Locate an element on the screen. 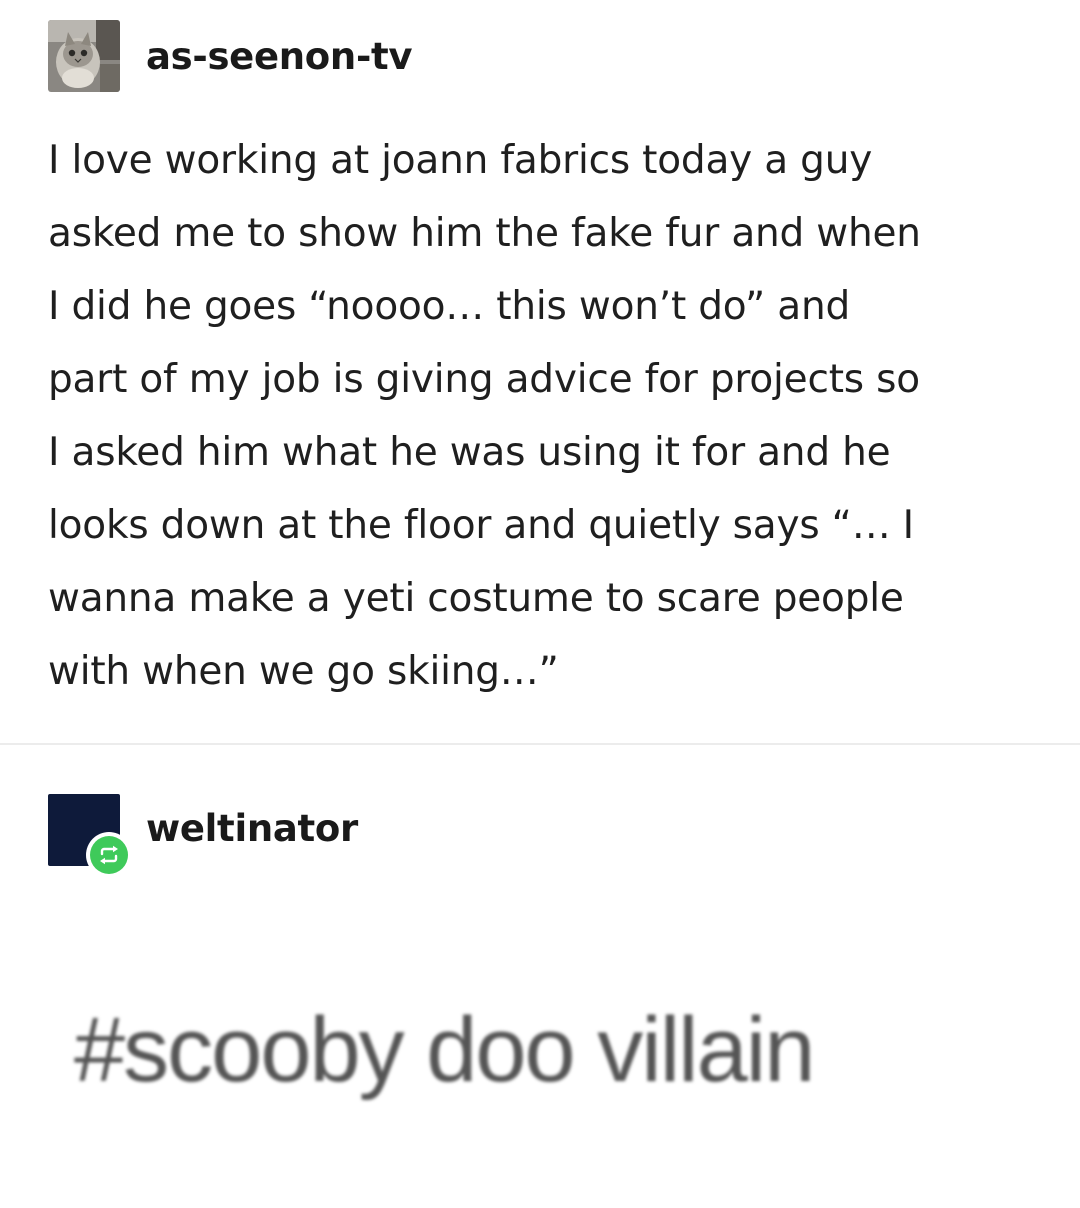 Image resolution: width=1080 pixels, height=1208 pixels. reblog-icon is located at coordinates (109, 855).